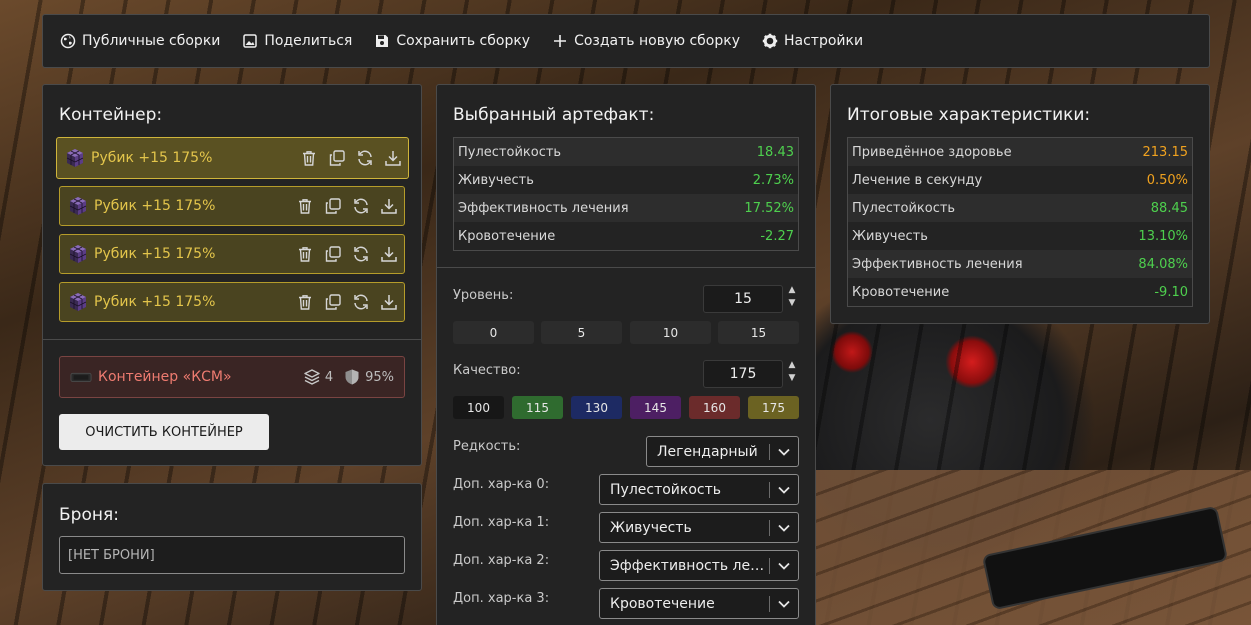 The width and height of the screenshot is (1251, 625). Describe the element at coordinates (932, 152) in the screenshot. I see `stat-label: Приведённое здоровье` at that location.